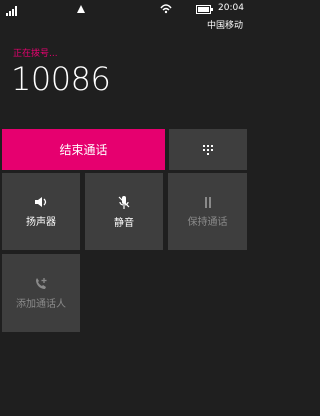 The image size is (320, 416). Describe the element at coordinates (124, 223) in the screenshot. I see `mute-label: 静音` at that location.